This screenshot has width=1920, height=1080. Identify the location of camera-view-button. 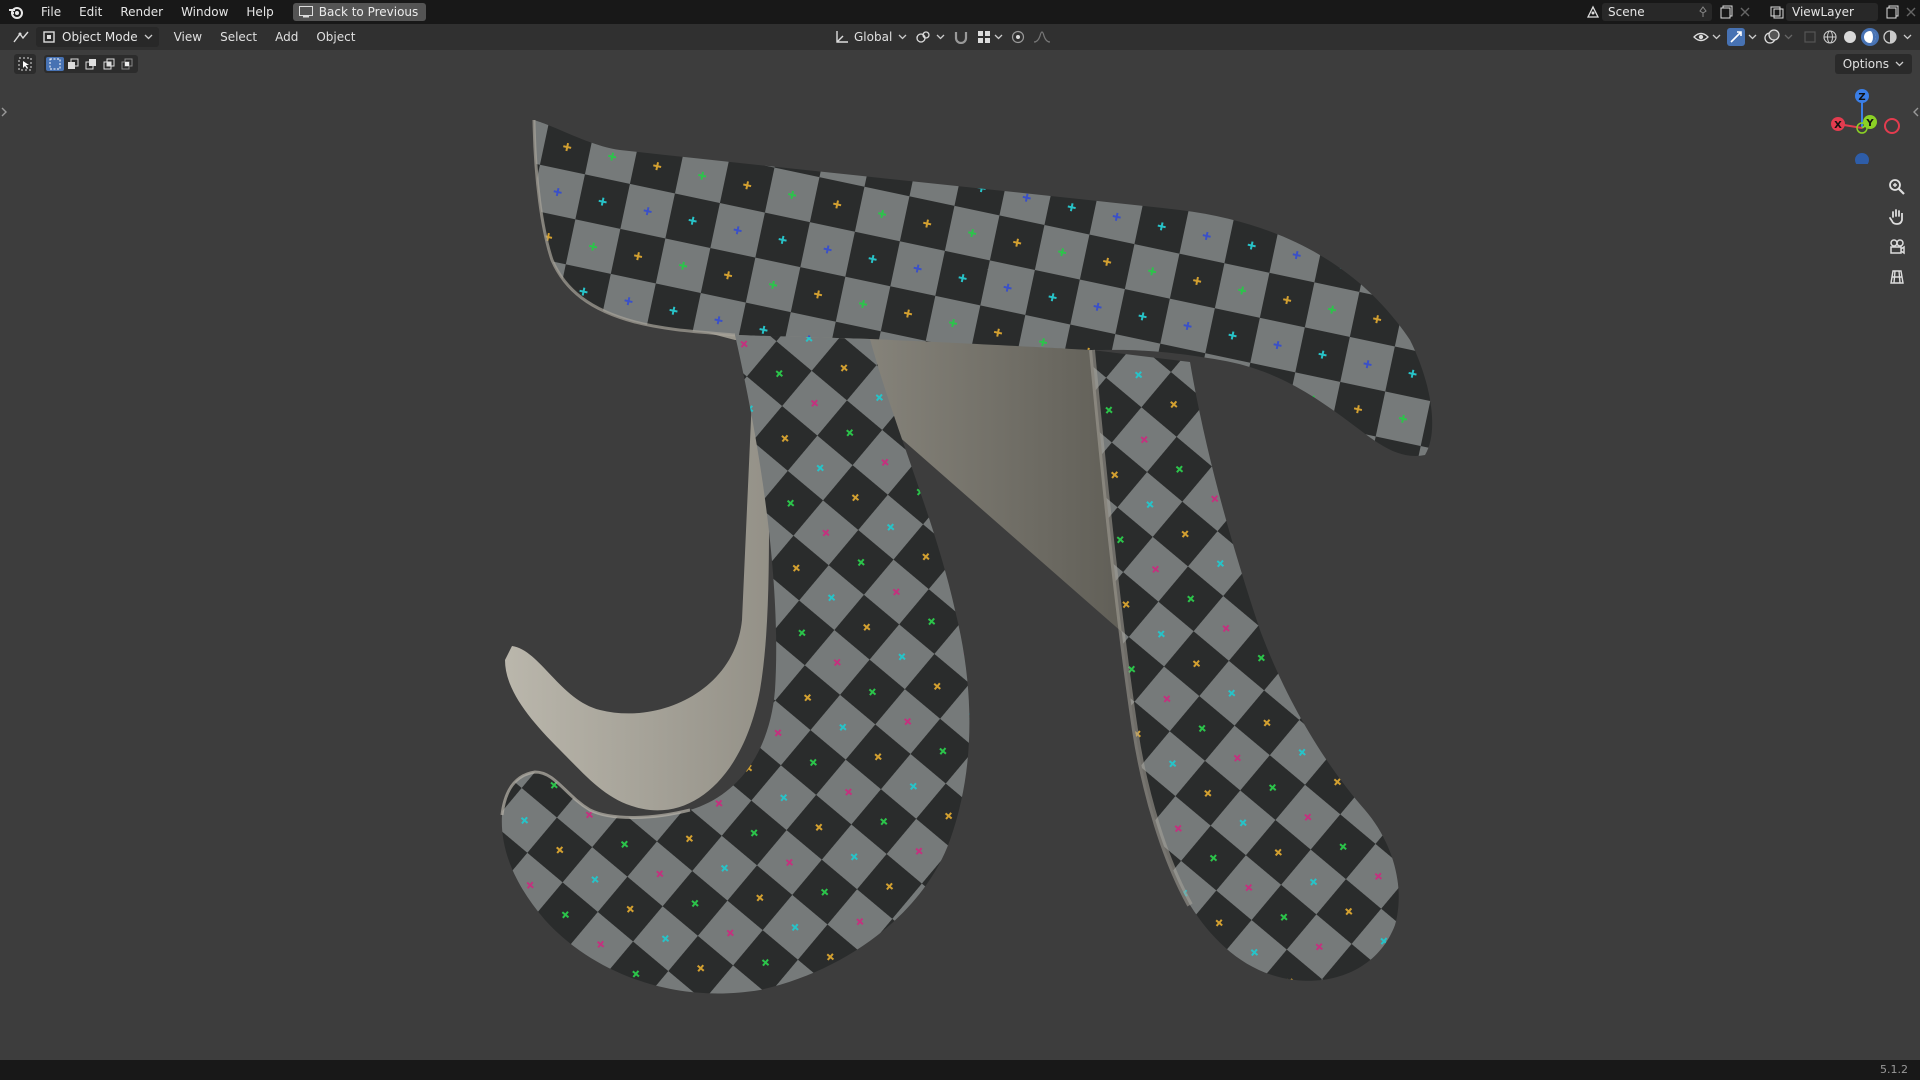
(1897, 247).